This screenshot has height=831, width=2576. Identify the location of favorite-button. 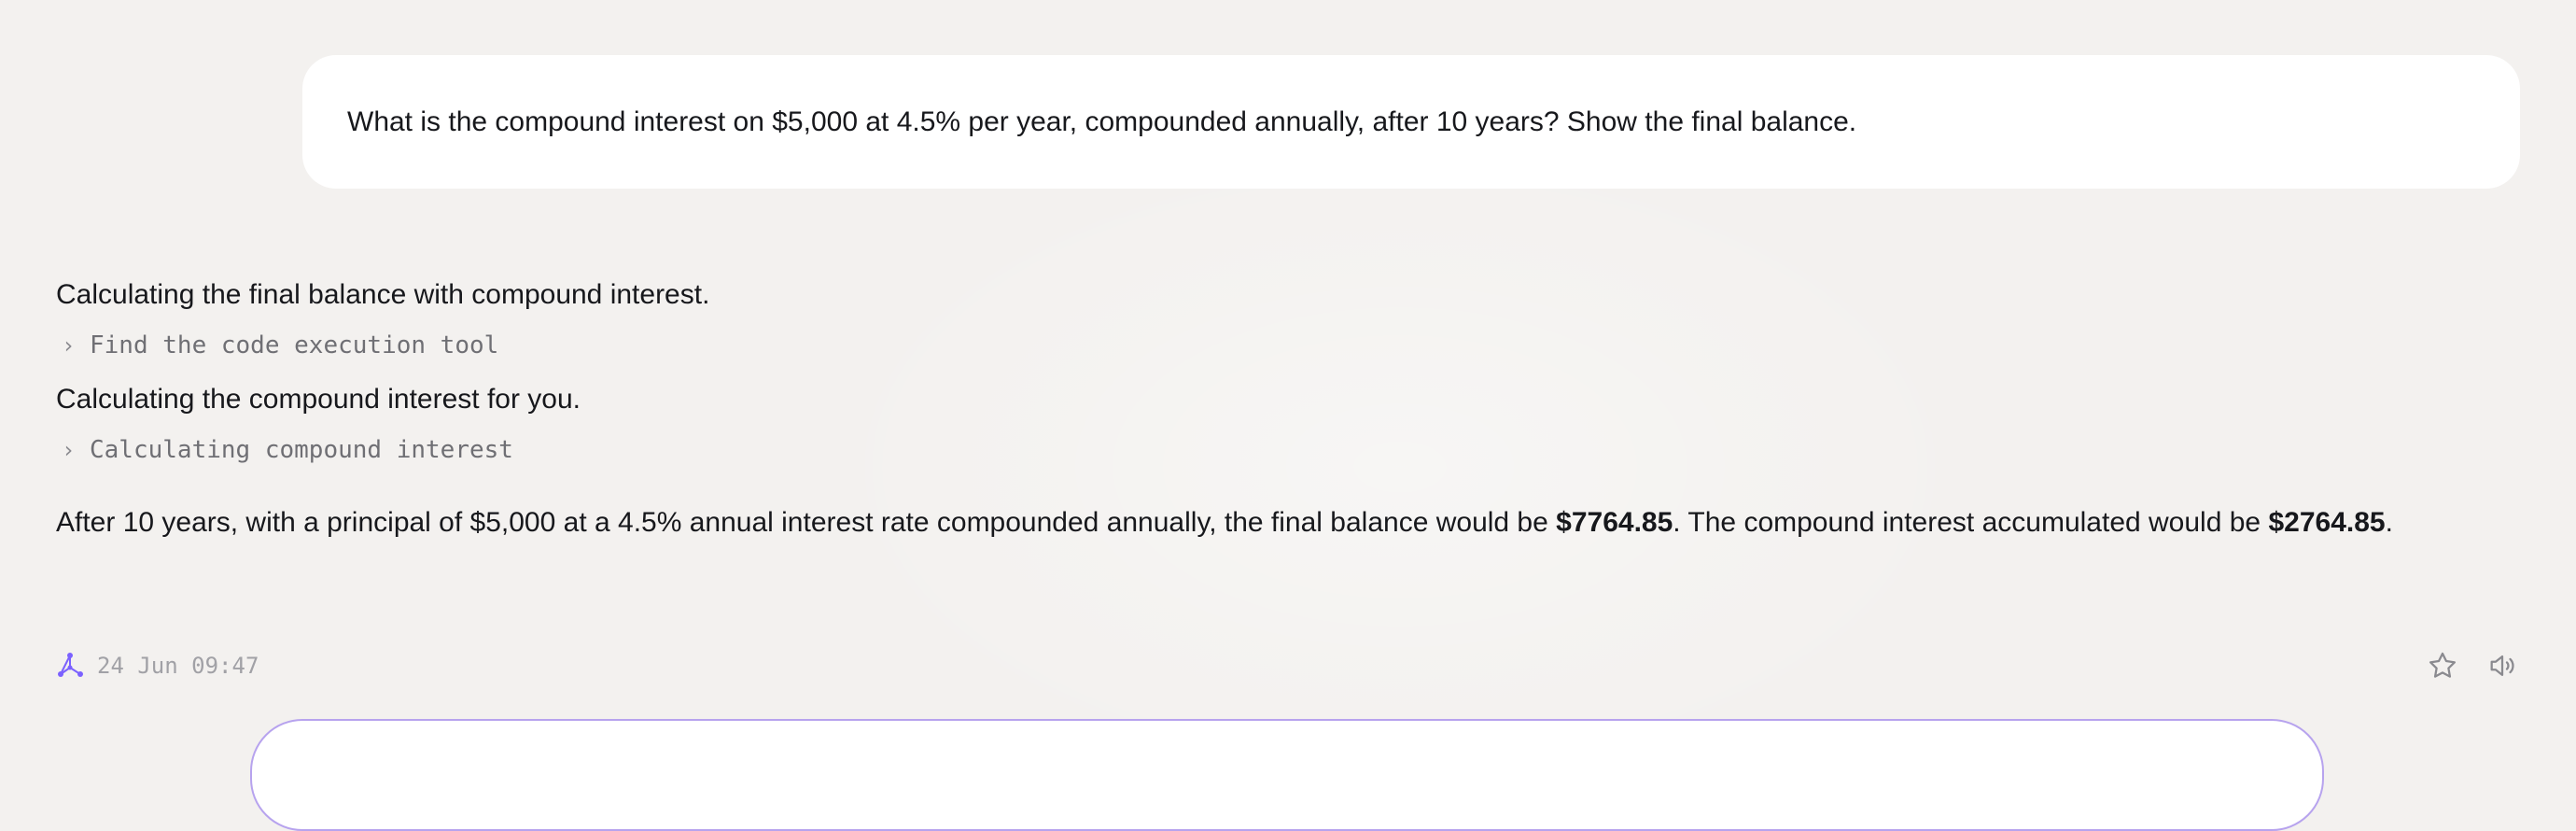
(2442, 665).